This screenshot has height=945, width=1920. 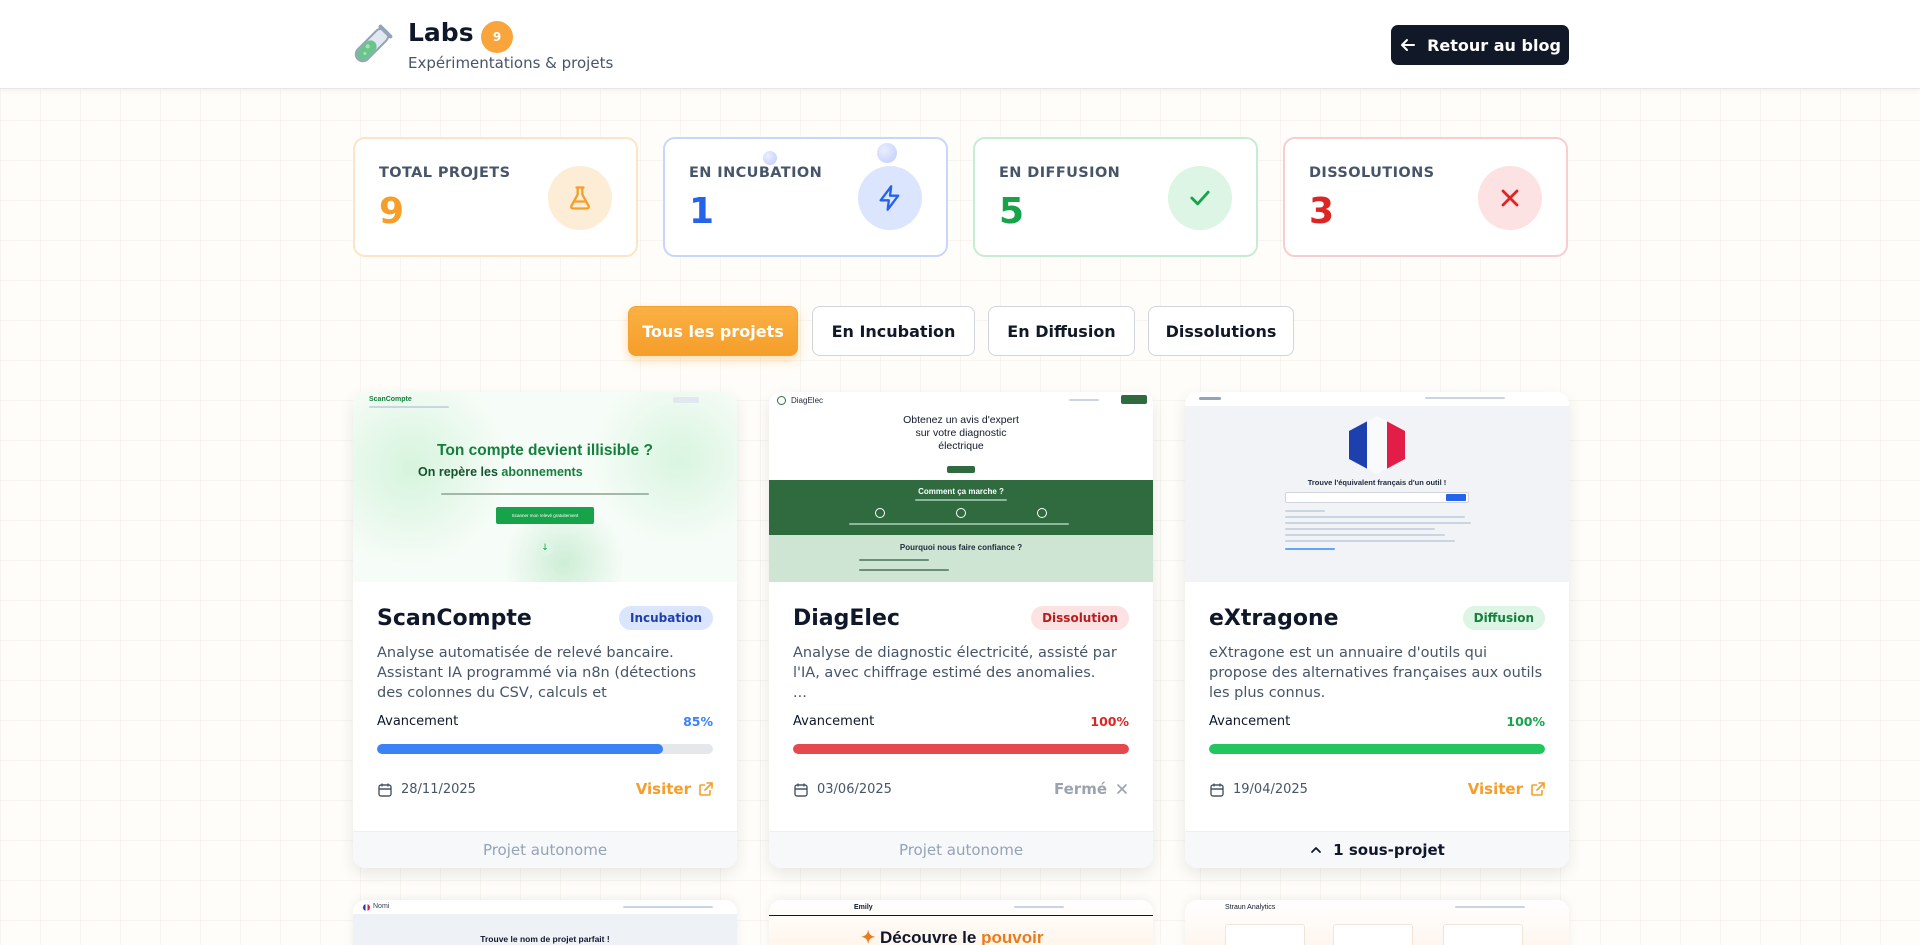 What do you see at coordinates (1494, 45) in the screenshot?
I see `back-to-blog-label: Retour au blog` at bounding box center [1494, 45].